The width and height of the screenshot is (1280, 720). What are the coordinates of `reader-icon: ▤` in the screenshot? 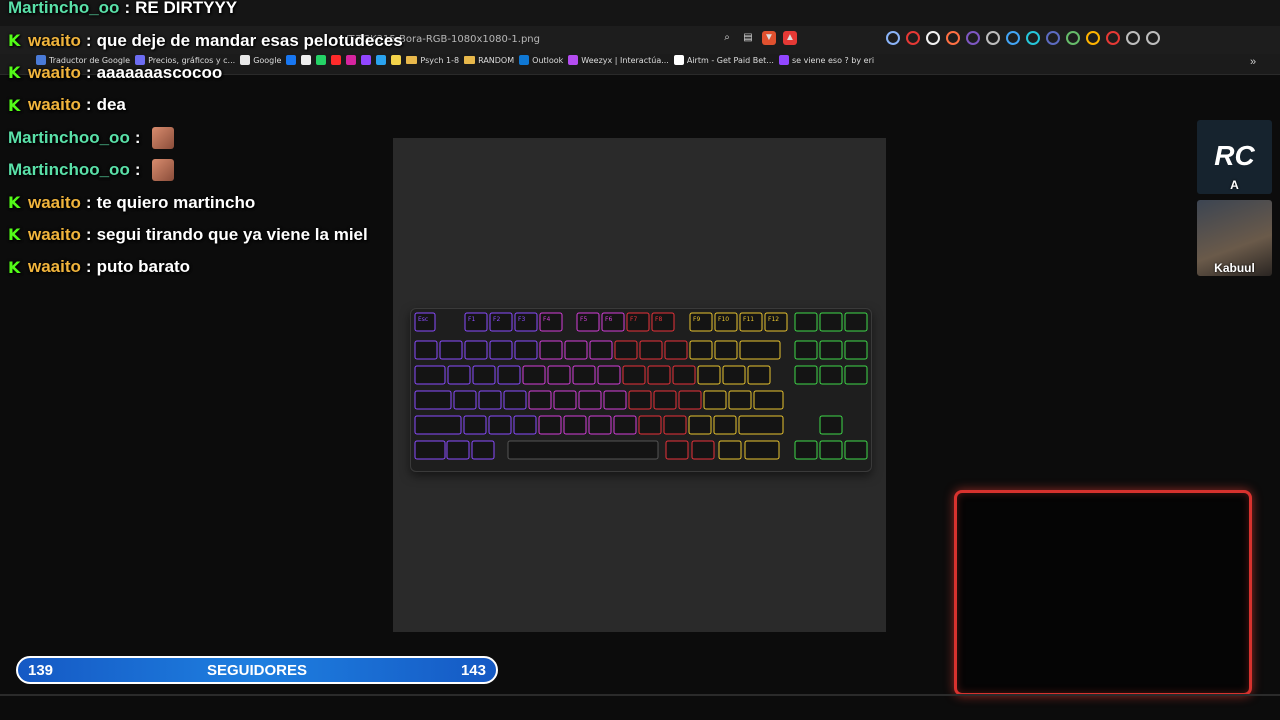 It's located at (748, 38).